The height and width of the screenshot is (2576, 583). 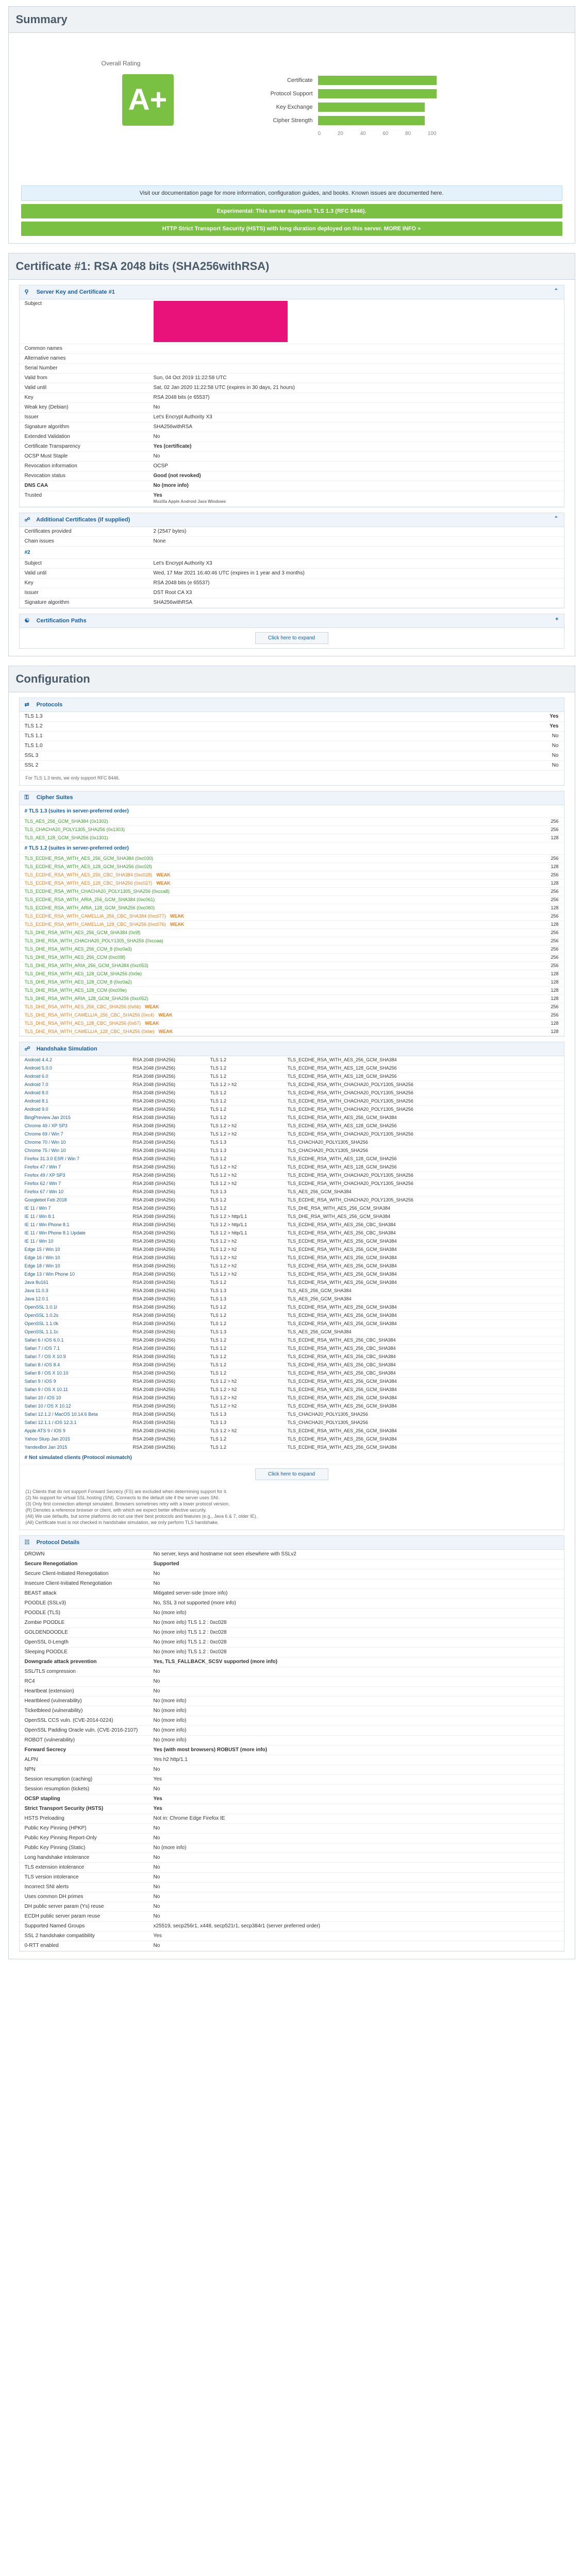 I want to click on handshake-client: Safari 7 / OS X 10.9, so click(x=73, y=1356).